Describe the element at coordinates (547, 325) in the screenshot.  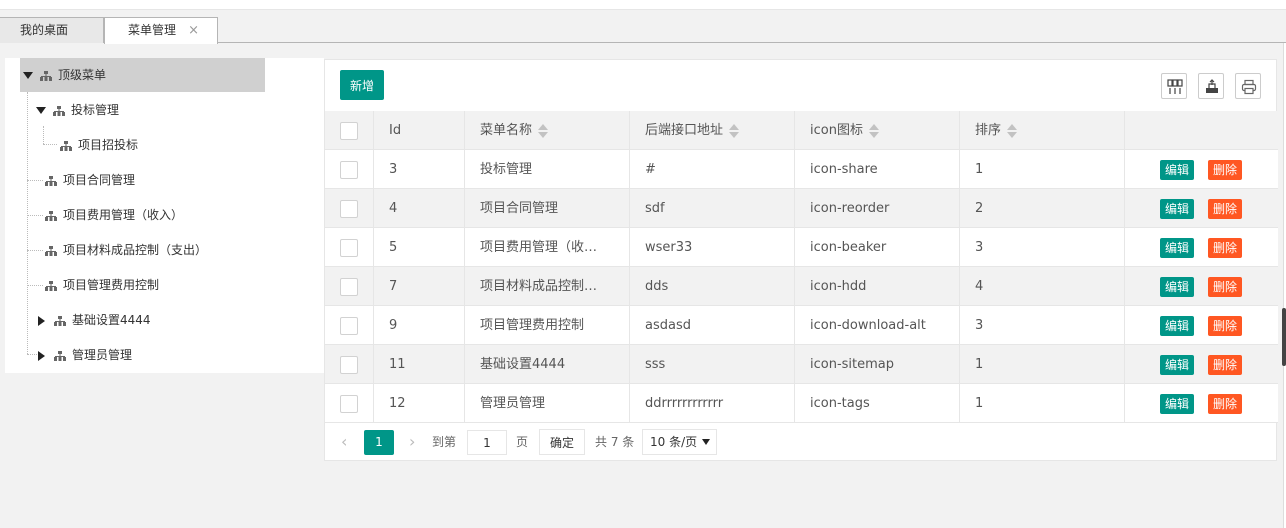
I see `cell-name: 项目管理费用控制` at that location.